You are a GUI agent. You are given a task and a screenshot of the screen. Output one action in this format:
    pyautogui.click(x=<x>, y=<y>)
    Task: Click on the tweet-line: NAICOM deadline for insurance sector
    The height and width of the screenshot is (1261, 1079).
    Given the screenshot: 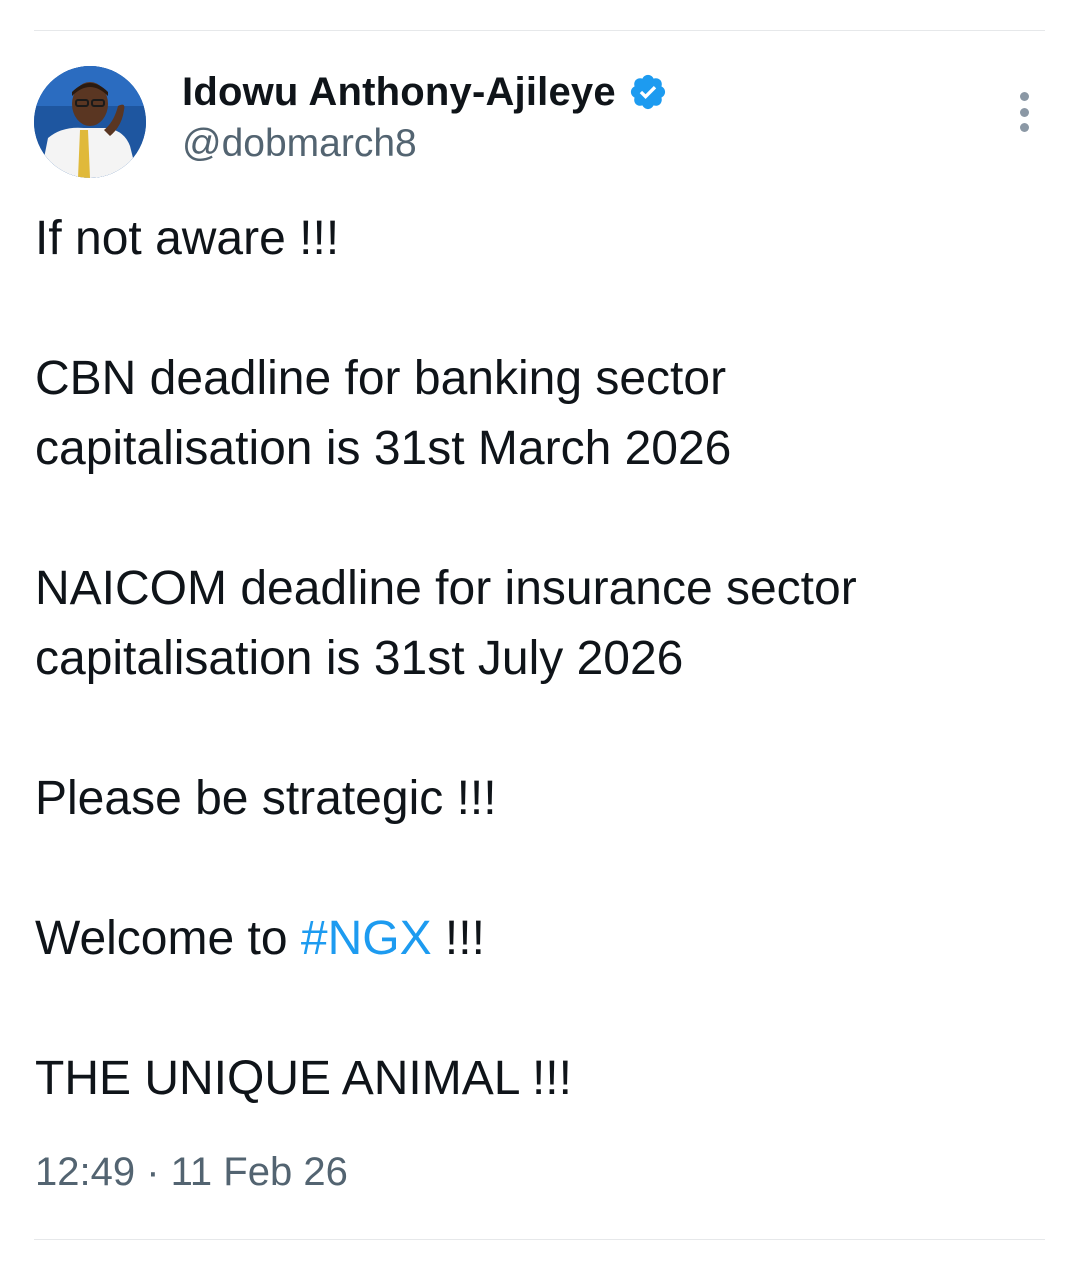 What is the action you would take?
    pyautogui.click(x=446, y=588)
    